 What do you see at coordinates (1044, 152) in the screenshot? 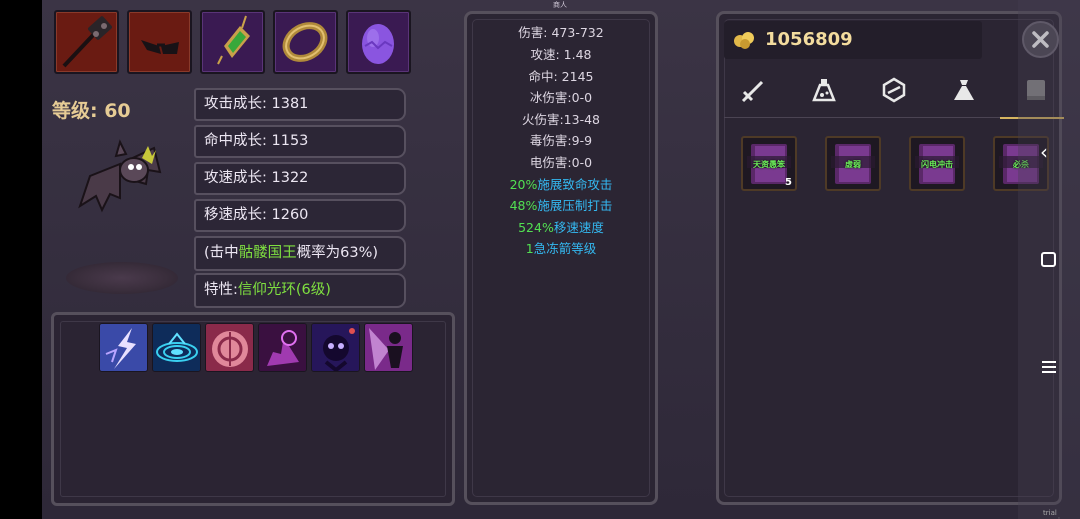
I see `back-nav-icon: ‹` at bounding box center [1044, 152].